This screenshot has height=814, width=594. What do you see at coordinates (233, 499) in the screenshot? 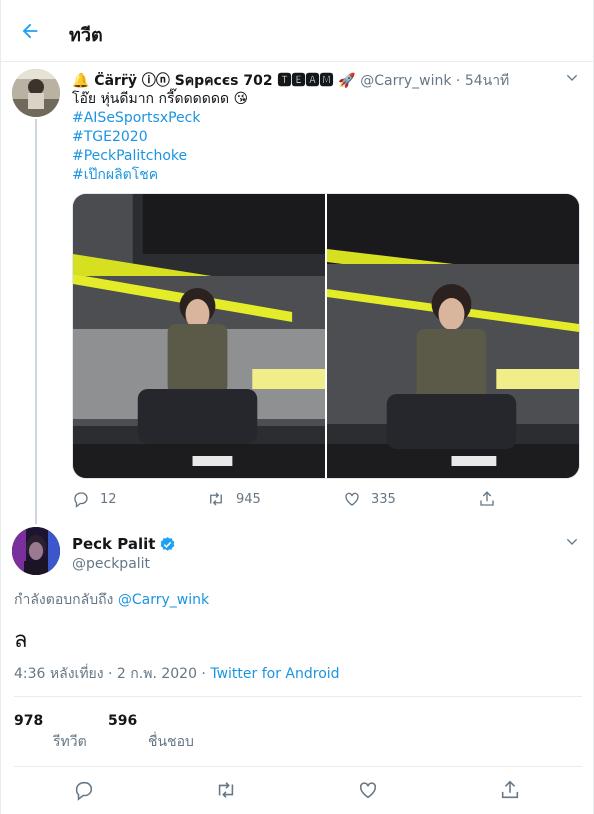
I see `retweet-button: 945` at bounding box center [233, 499].